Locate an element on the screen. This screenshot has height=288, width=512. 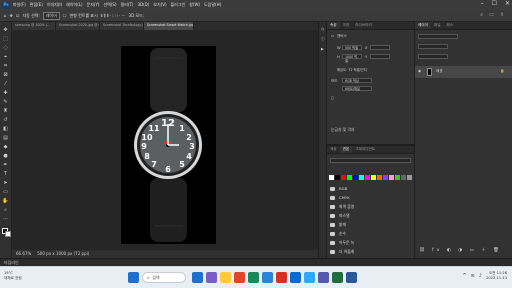
layer-row: ◉ 배경 🔒 is located at coordinates (463, 72).